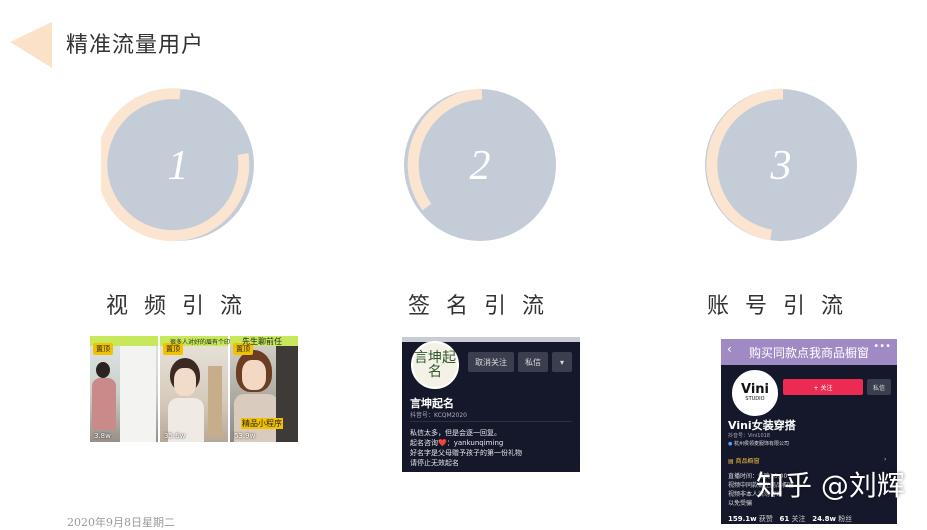 The width and height of the screenshot is (927, 530). What do you see at coordinates (824, 519) in the screenshot?
I see `fans-count: 24.8w` at bounding box center [824, 519].